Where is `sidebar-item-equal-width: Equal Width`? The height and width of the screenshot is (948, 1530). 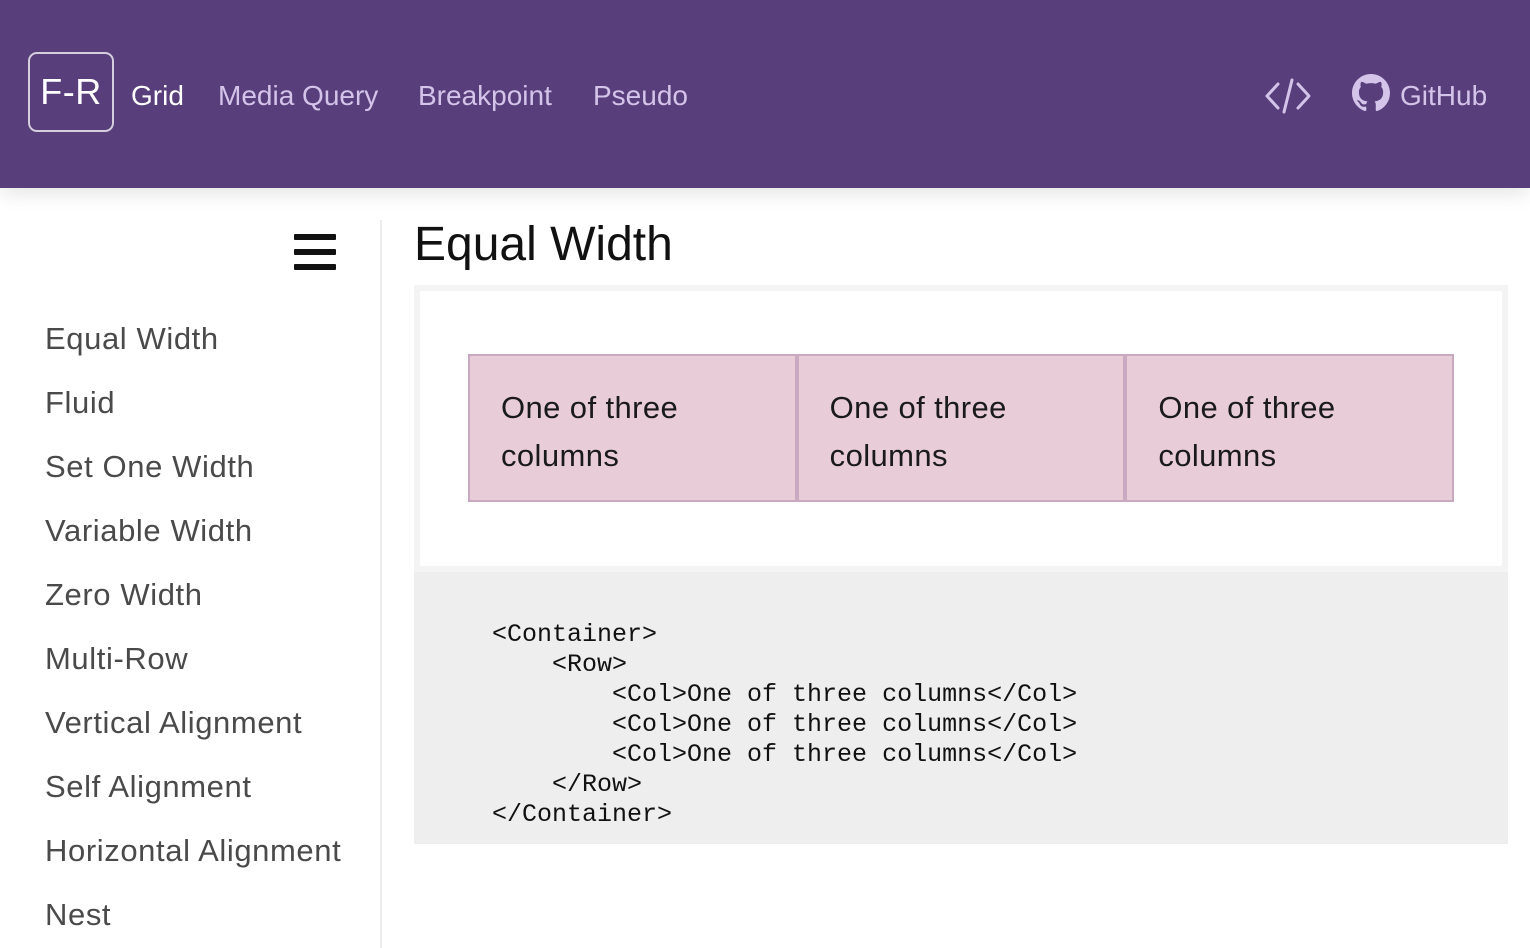
sidebar-item-equal-width: Equal Width is located at coordinates (132, 339).